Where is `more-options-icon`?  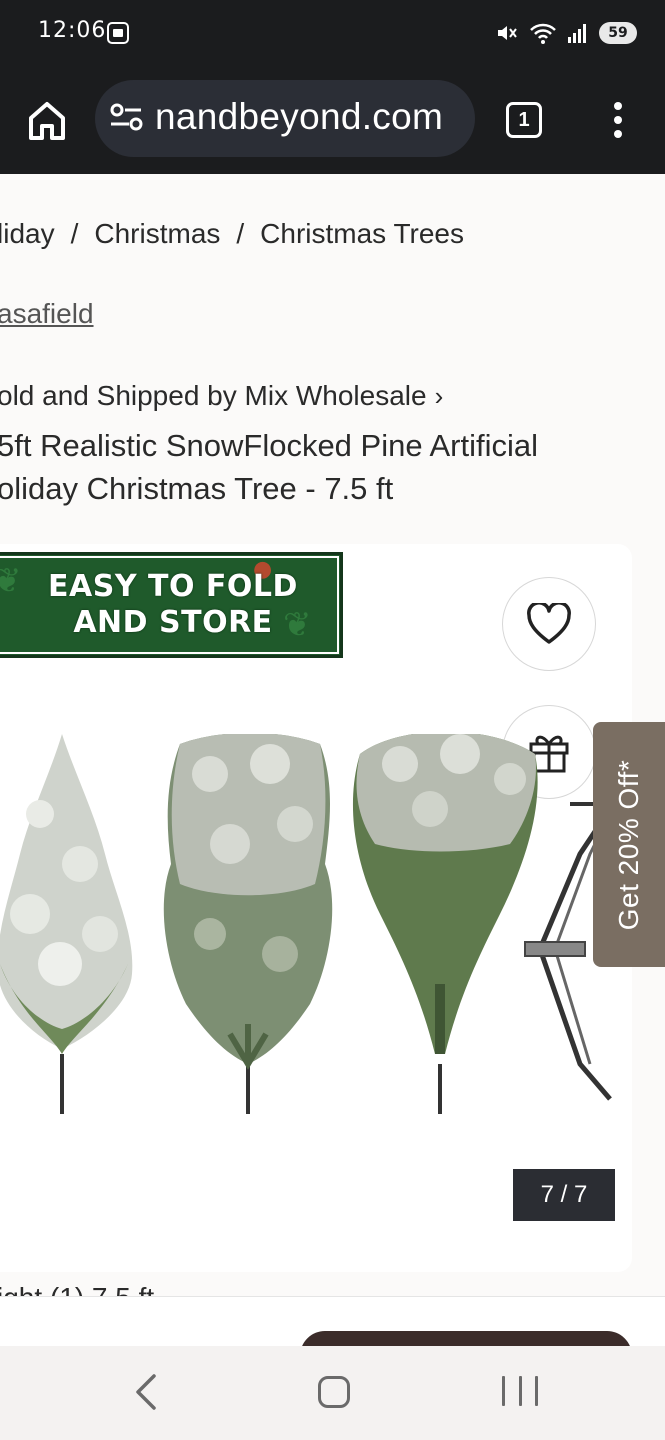 more-options-icon is located at coordinates (618, 120).